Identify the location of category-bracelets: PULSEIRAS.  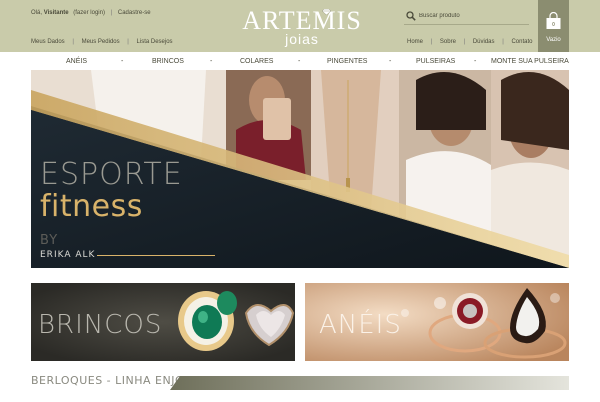
(435, 61).